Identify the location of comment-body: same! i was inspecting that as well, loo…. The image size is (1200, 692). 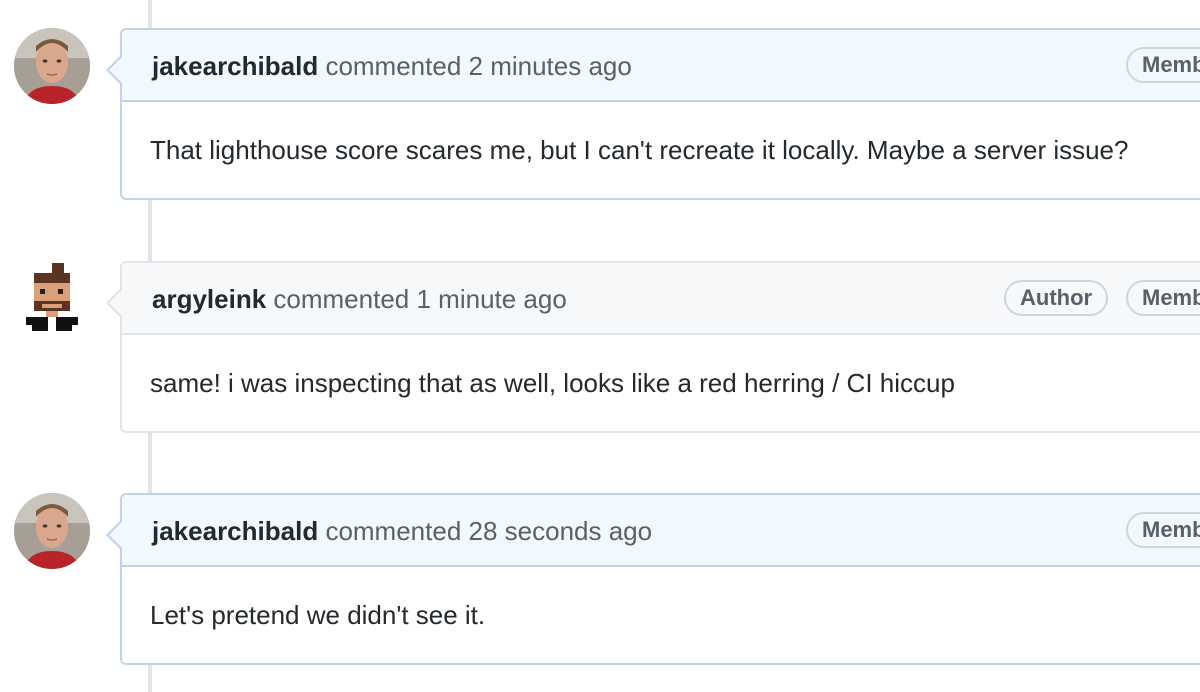
(552, 382).